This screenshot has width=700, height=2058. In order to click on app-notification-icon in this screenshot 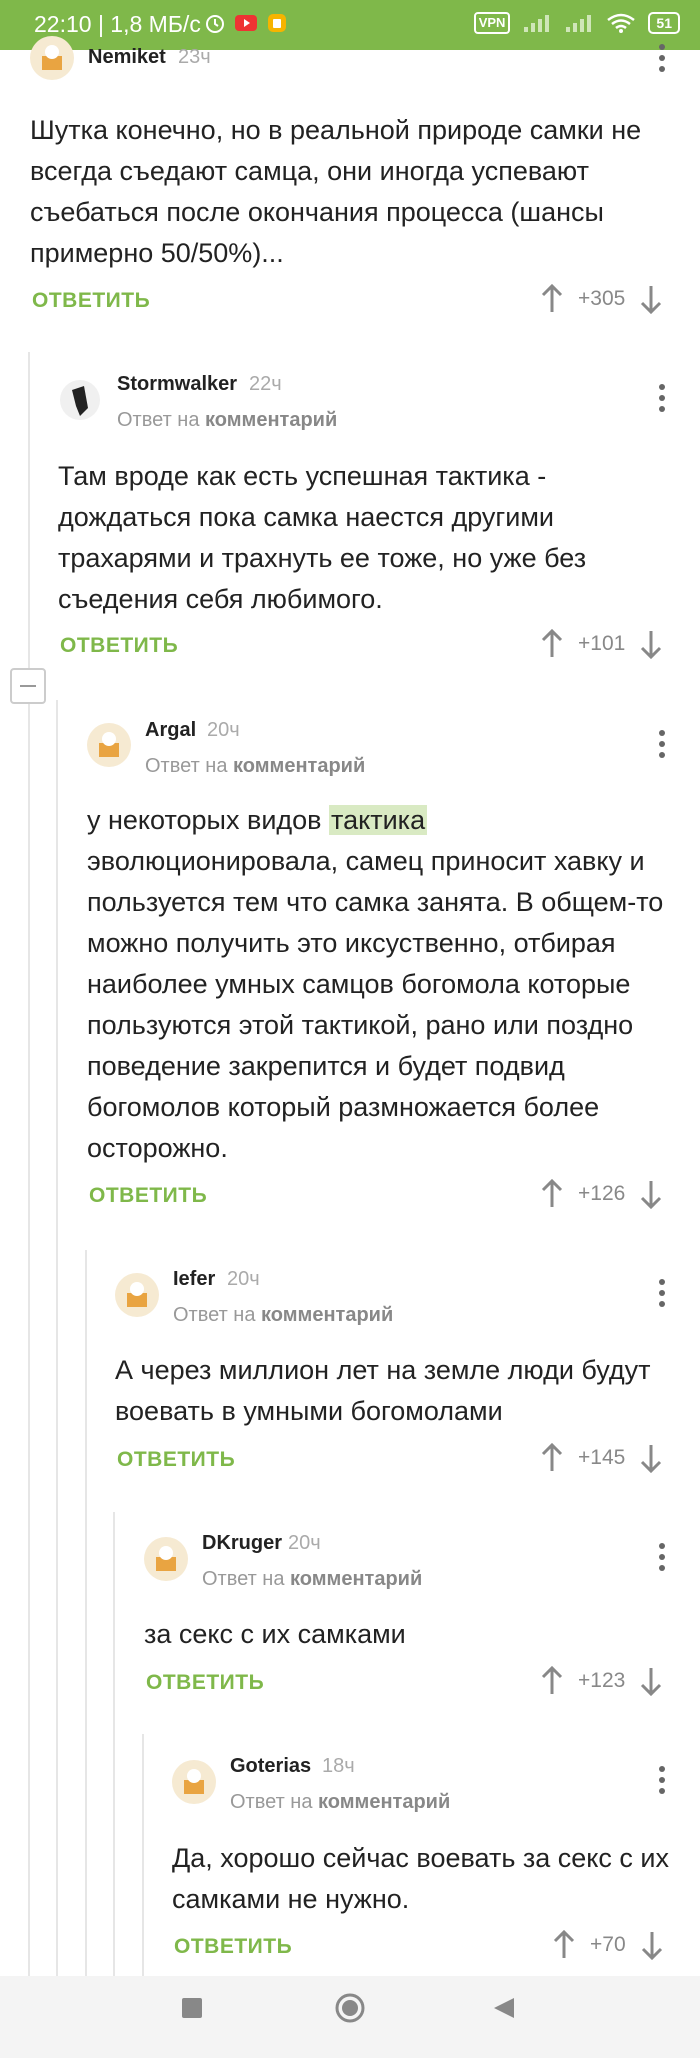, I will do `click(277, 23)`.